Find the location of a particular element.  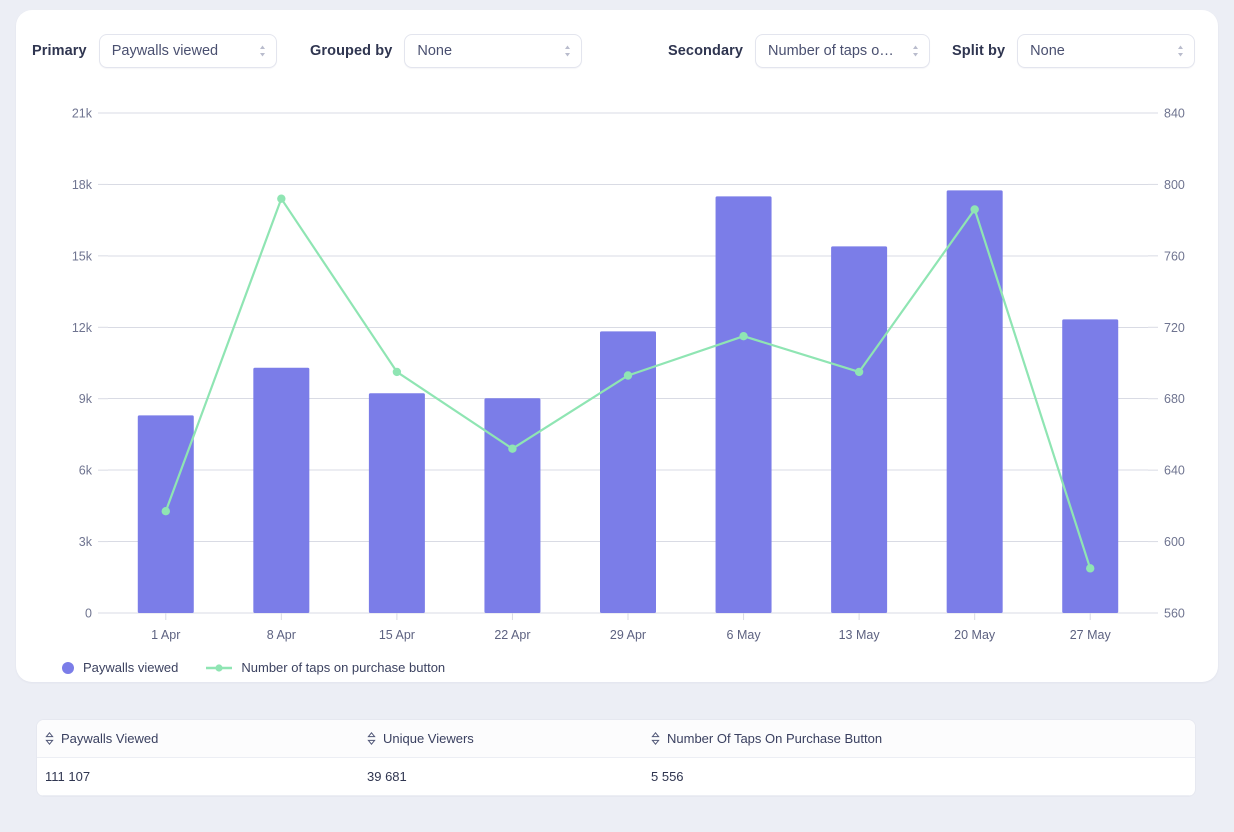

table-header-label: Paywalls Viewed is located at coordinates (110, 738).